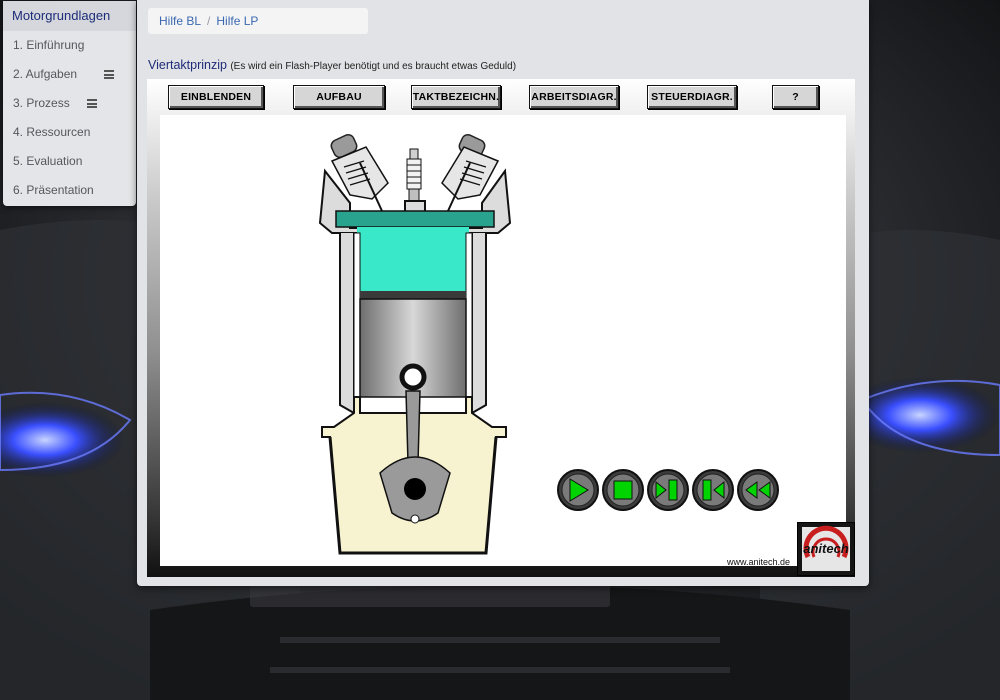 The image size is (1000, 700). Describe the element at coordinates (713, 490) in the screenshot. I see `step-back-icon` at that location.